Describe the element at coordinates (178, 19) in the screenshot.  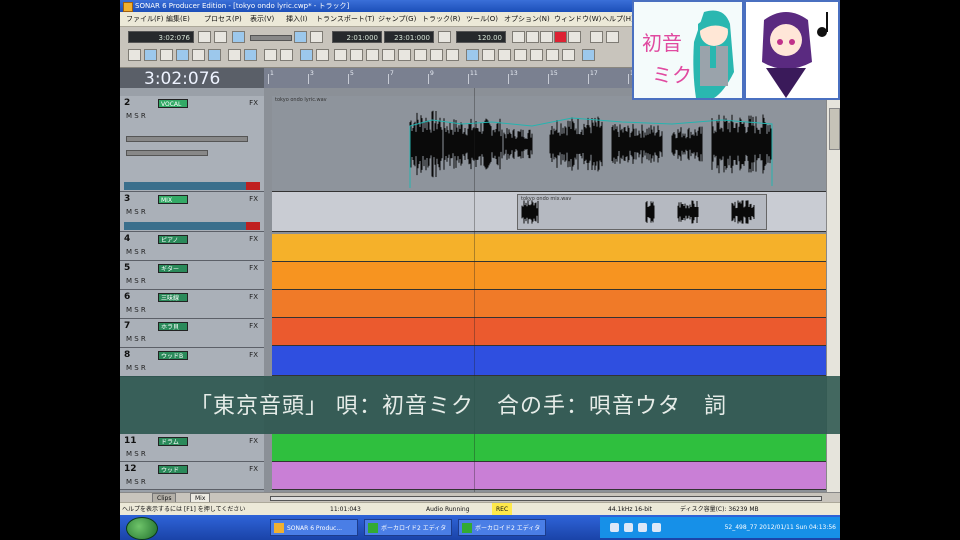
I see `menu-edit: 編集(E)` at that location.